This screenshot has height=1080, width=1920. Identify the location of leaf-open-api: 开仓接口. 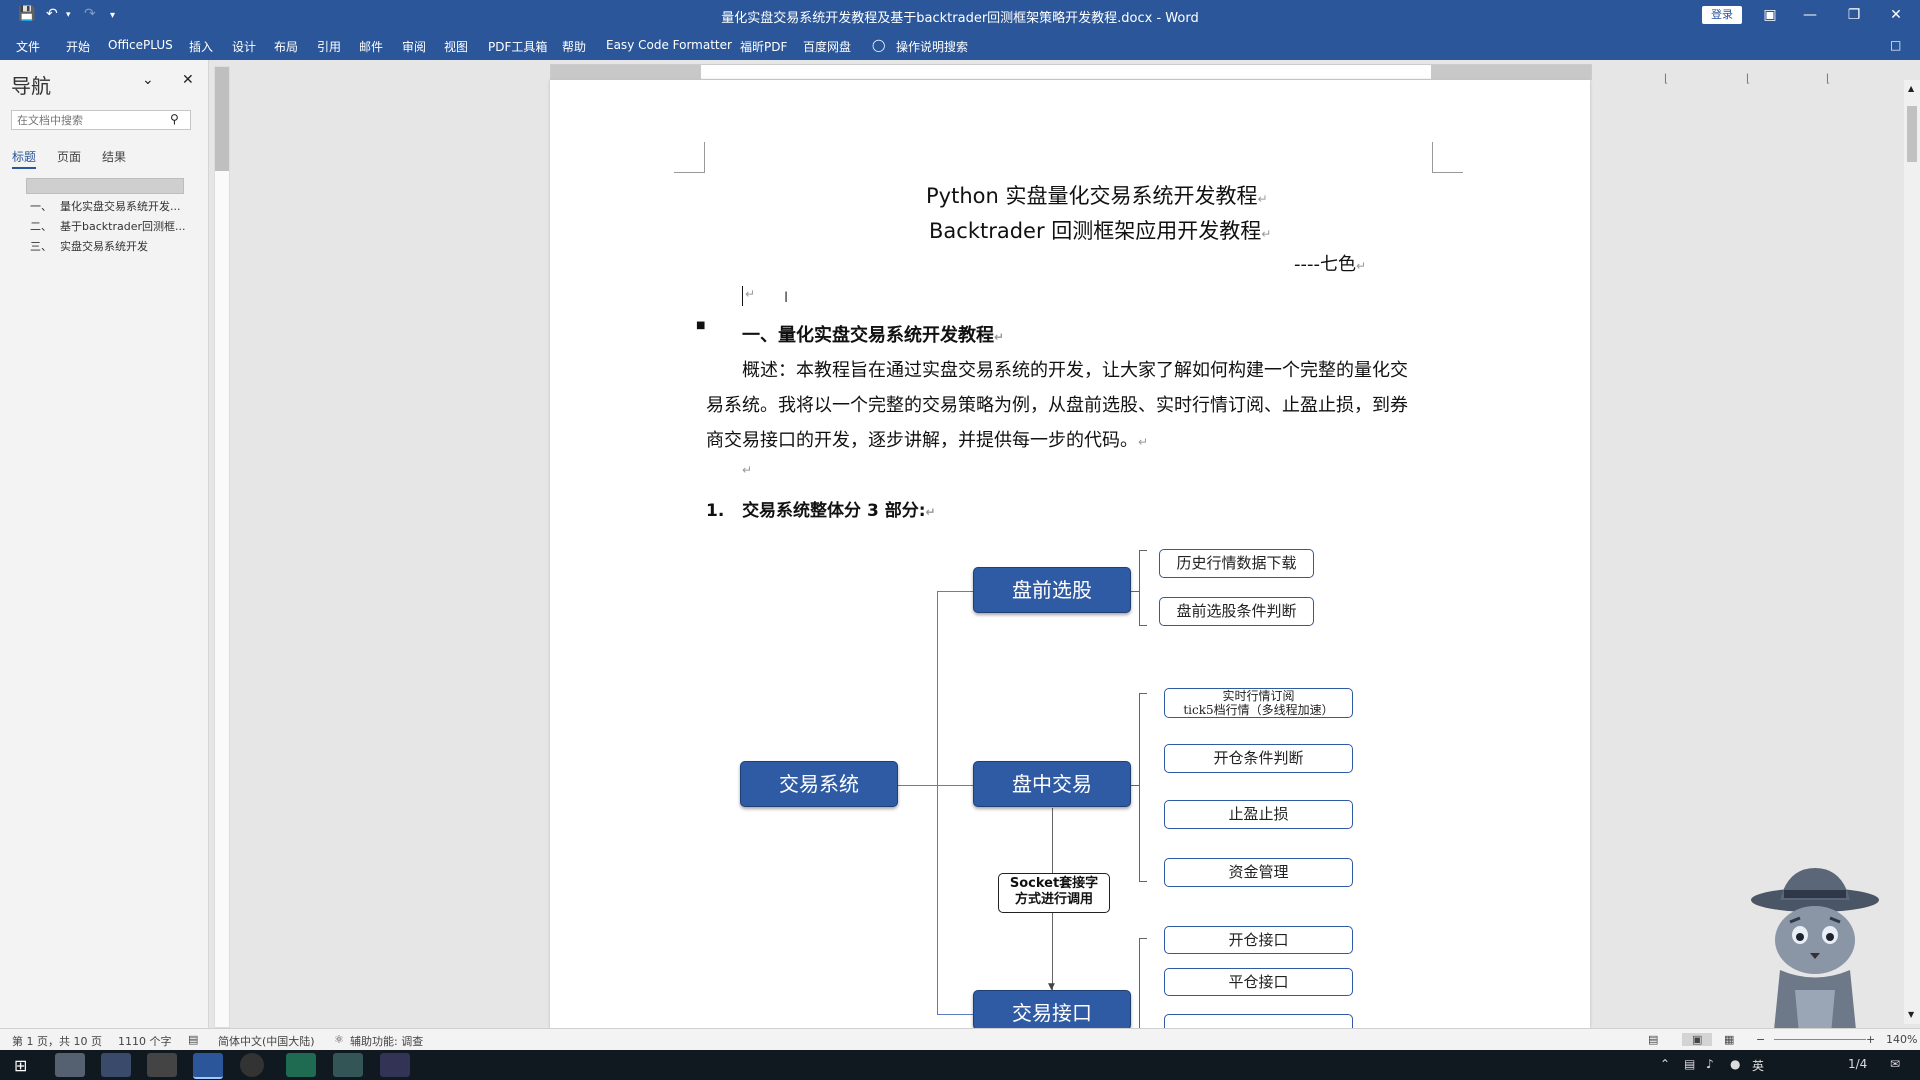
(1258, 940).